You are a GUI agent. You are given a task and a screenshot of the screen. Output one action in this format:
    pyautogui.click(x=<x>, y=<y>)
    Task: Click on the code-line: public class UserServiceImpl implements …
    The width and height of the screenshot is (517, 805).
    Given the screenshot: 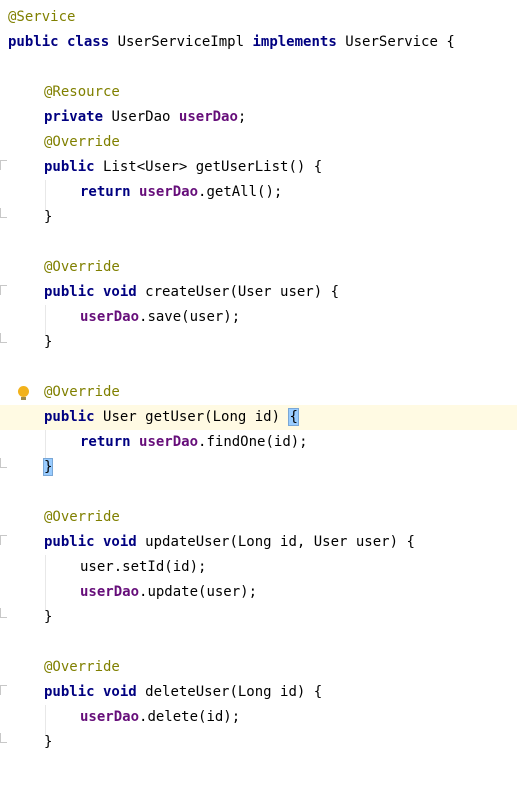 What is the action you would take?
    pyautogui.click(x=258, y=42)
    